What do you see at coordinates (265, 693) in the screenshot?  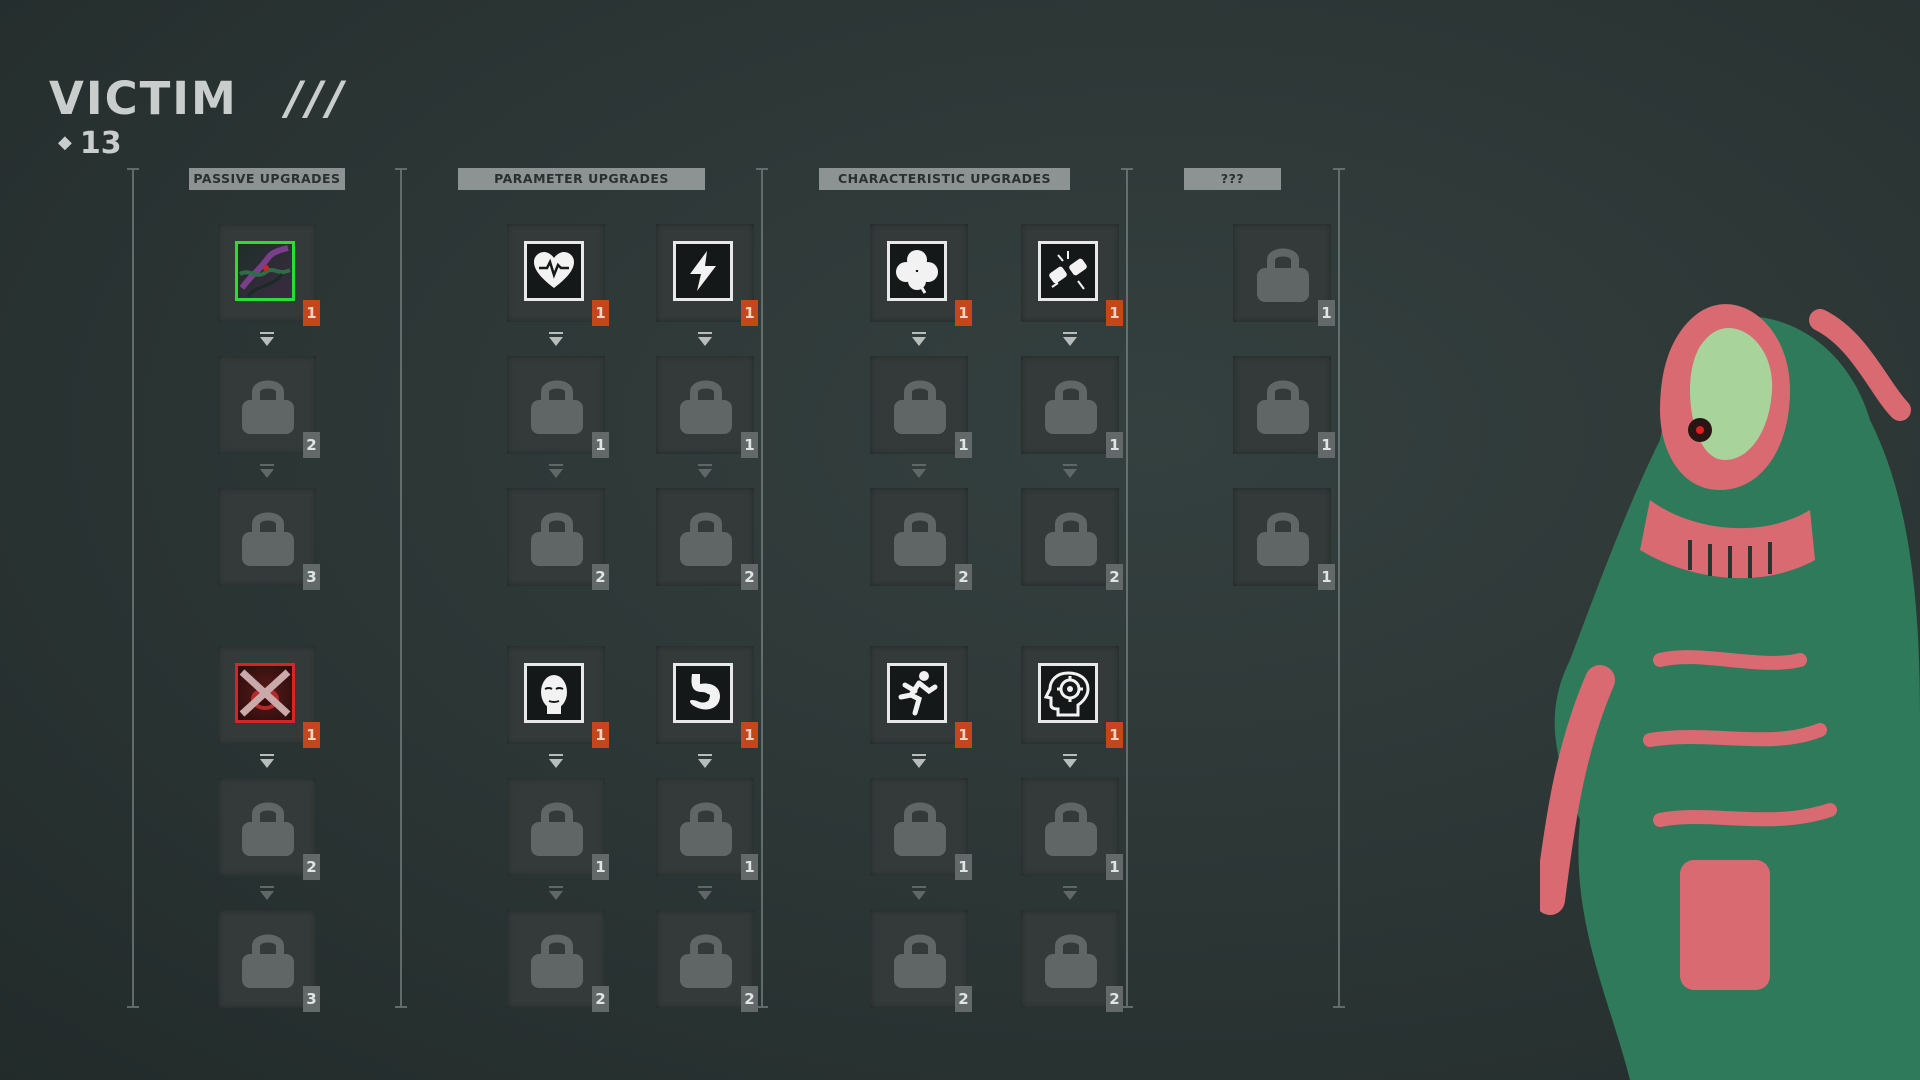 I see `red-mouth-icon` at bounding box center [265, 693].